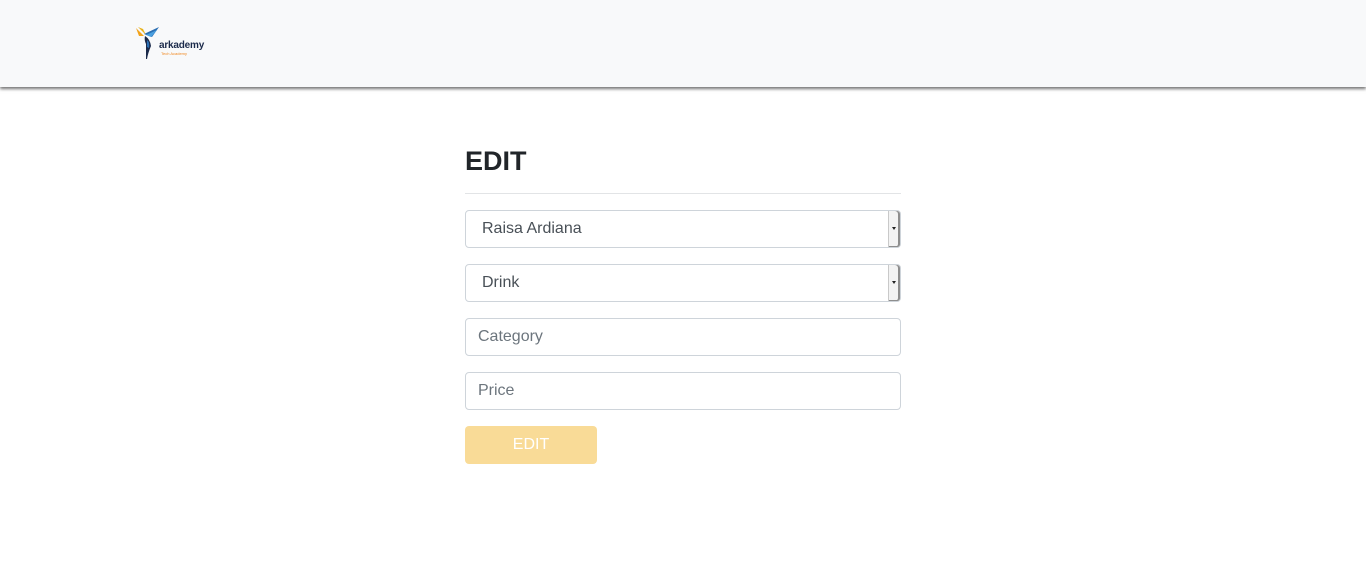 The height and width of the screenshot is (587, 1366). What do you see at coordinates (531, 445) in the screenshot?
I see `edit-submit-button: EDIT` at bounding box center [531, 445].